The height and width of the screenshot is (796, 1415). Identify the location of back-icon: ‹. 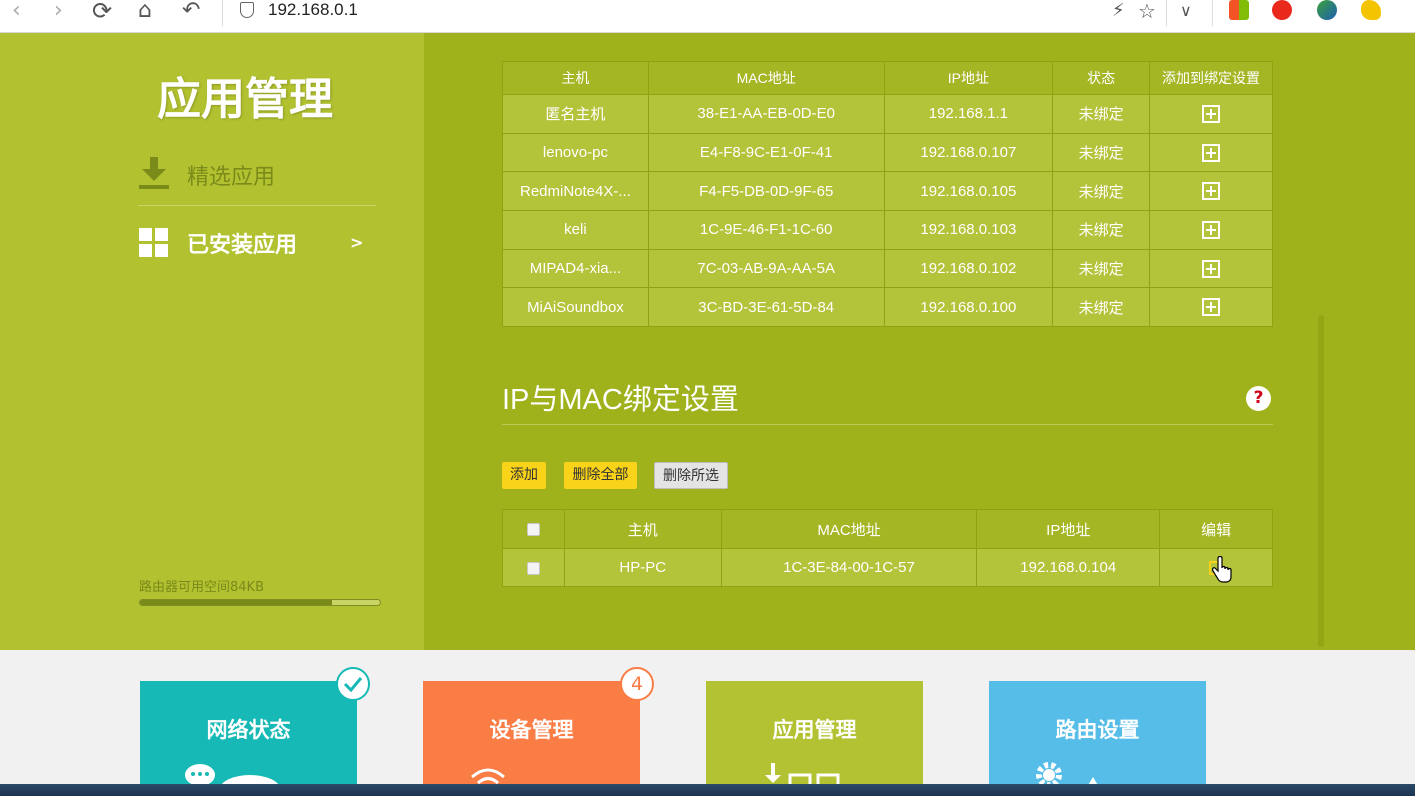
(16, 12).